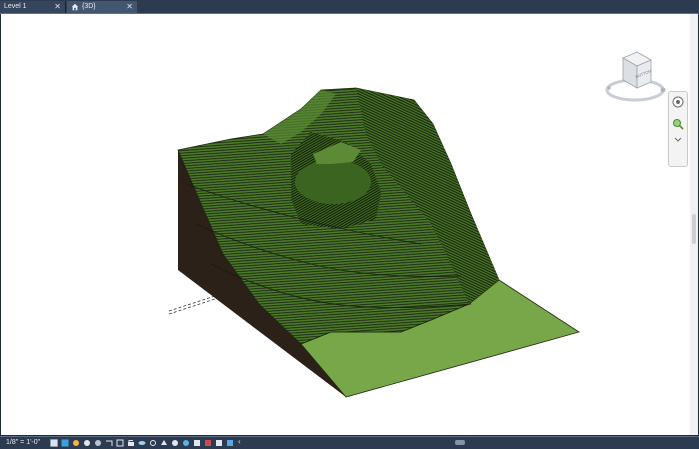 The width and height of the screenshot is (699, 449). I want to click on tab-label: {3D}, so click(89, 6).